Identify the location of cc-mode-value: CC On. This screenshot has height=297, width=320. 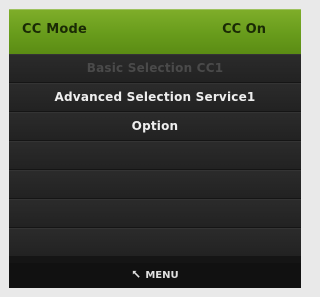
(244, 29).